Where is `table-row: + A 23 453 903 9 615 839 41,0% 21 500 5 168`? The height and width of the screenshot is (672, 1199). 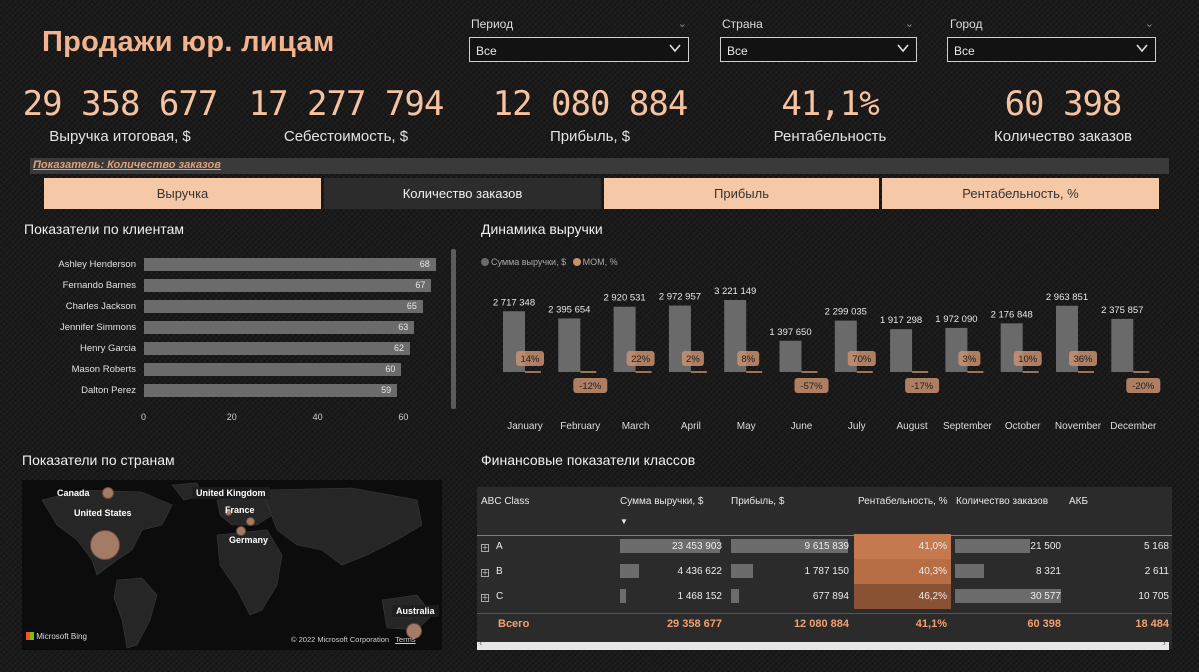 table-row: + A 23 453 903 9 615 839 41,0% 21 500 5 168 is located at coordinates (824, 547).